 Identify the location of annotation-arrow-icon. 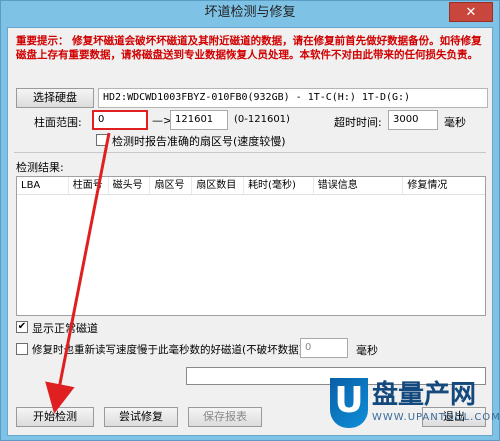
(78, 273).